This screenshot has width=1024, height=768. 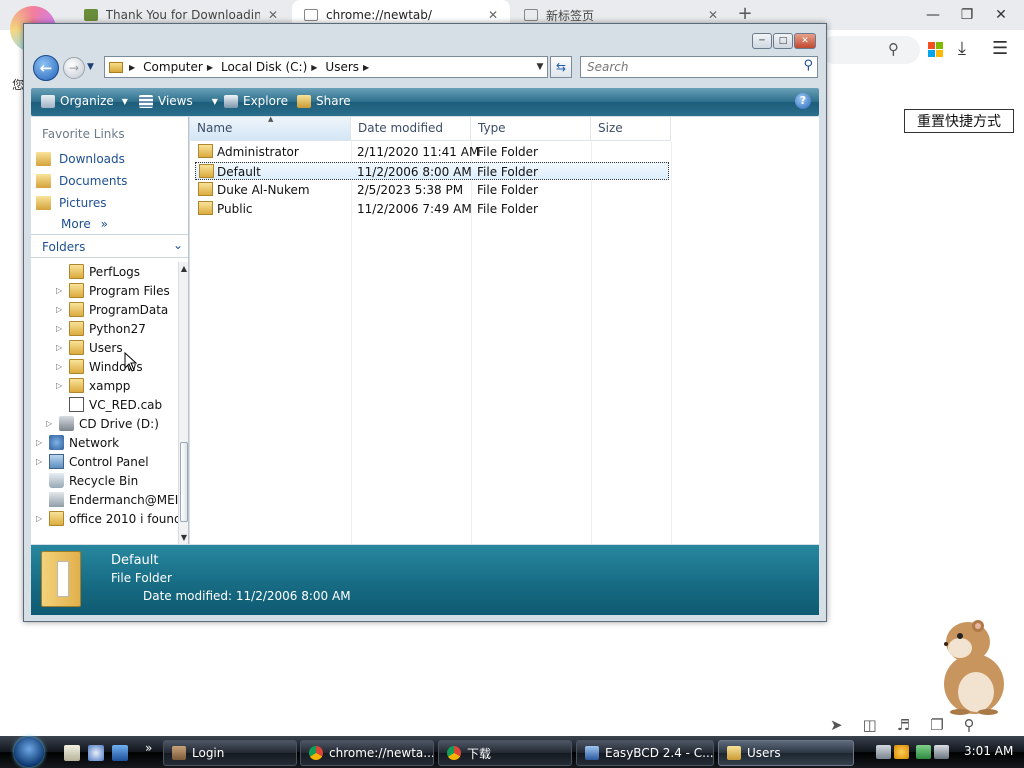 What do you see at coordinates (745, 14) in the screenshot?
I see `new-tab-button: +` at bounding box center [745, 14].